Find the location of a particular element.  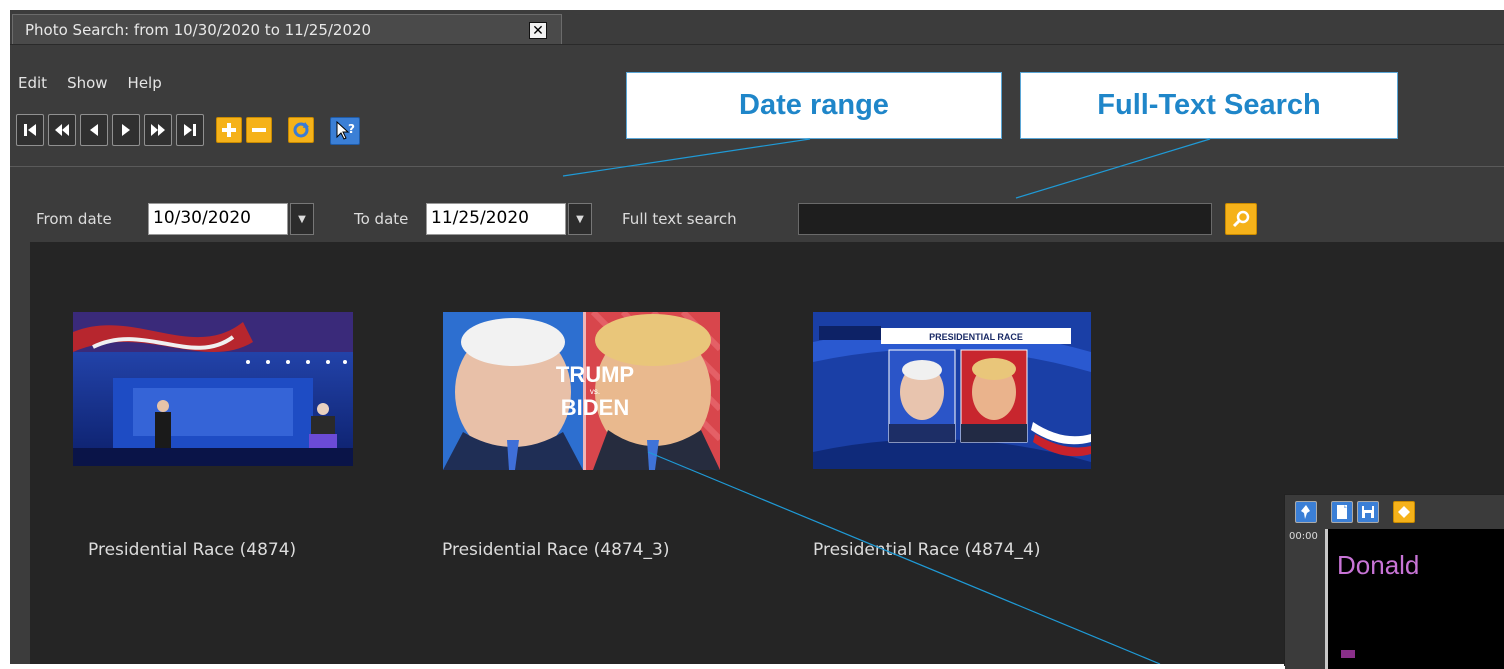

full-text-search-label: Full text search is located at coordinates (679, 219).